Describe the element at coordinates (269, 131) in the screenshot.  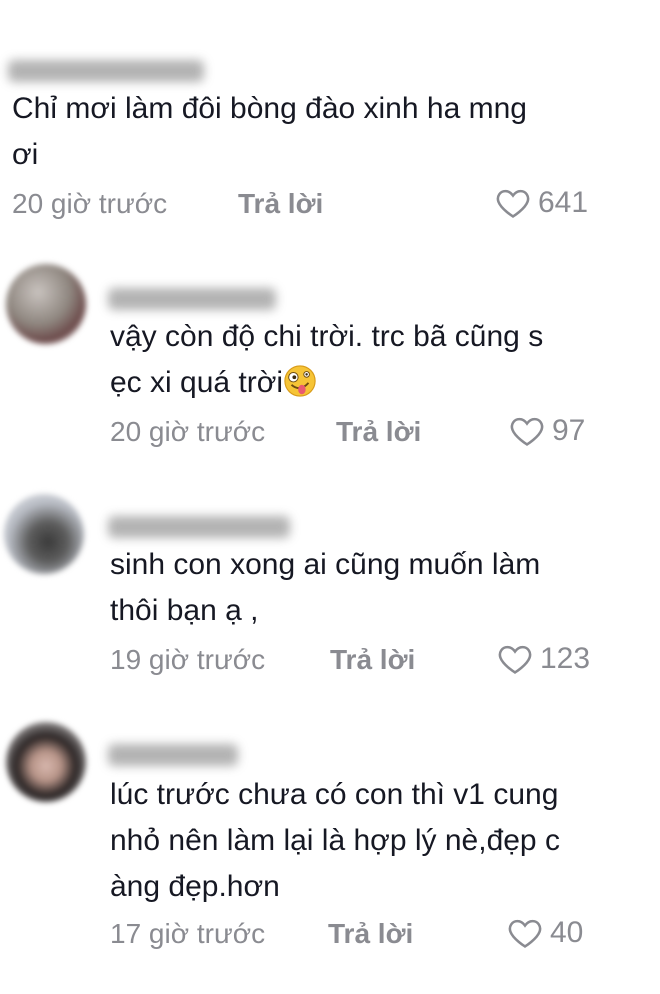
I see `comment-text: Chỉ mơi làm đôi bòng đào xinh ha mng ơi` at that location.